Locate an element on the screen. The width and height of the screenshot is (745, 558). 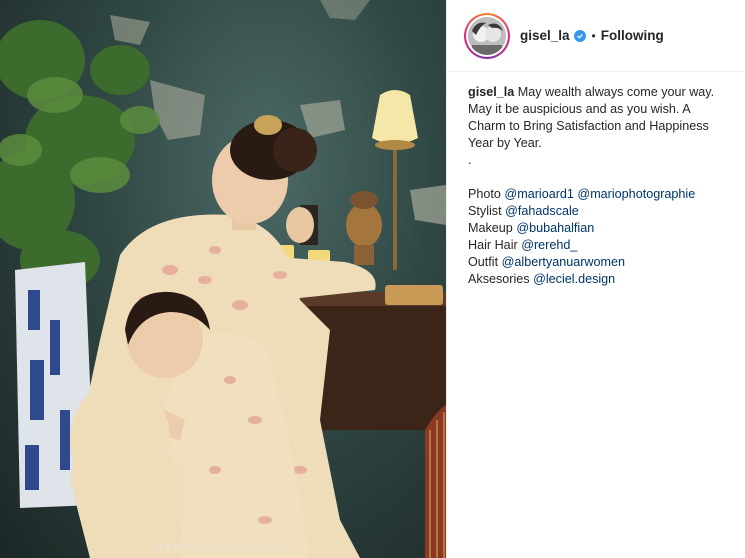
mention-link: @mariophotographie is located at coordinates (636, 194).